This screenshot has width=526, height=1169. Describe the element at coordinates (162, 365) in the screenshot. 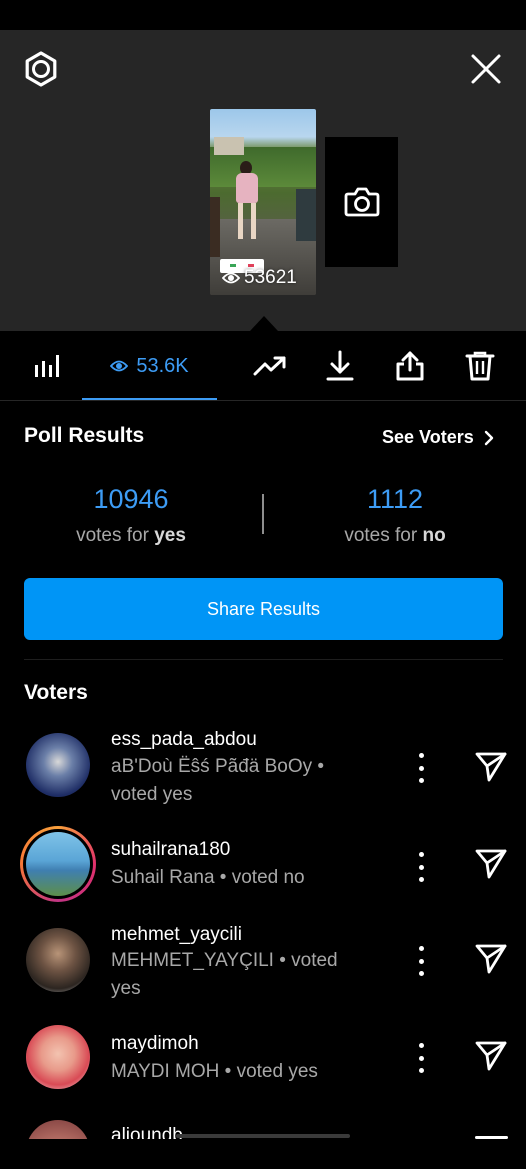

I see `viewers-count-label: 53.6K` at that location.